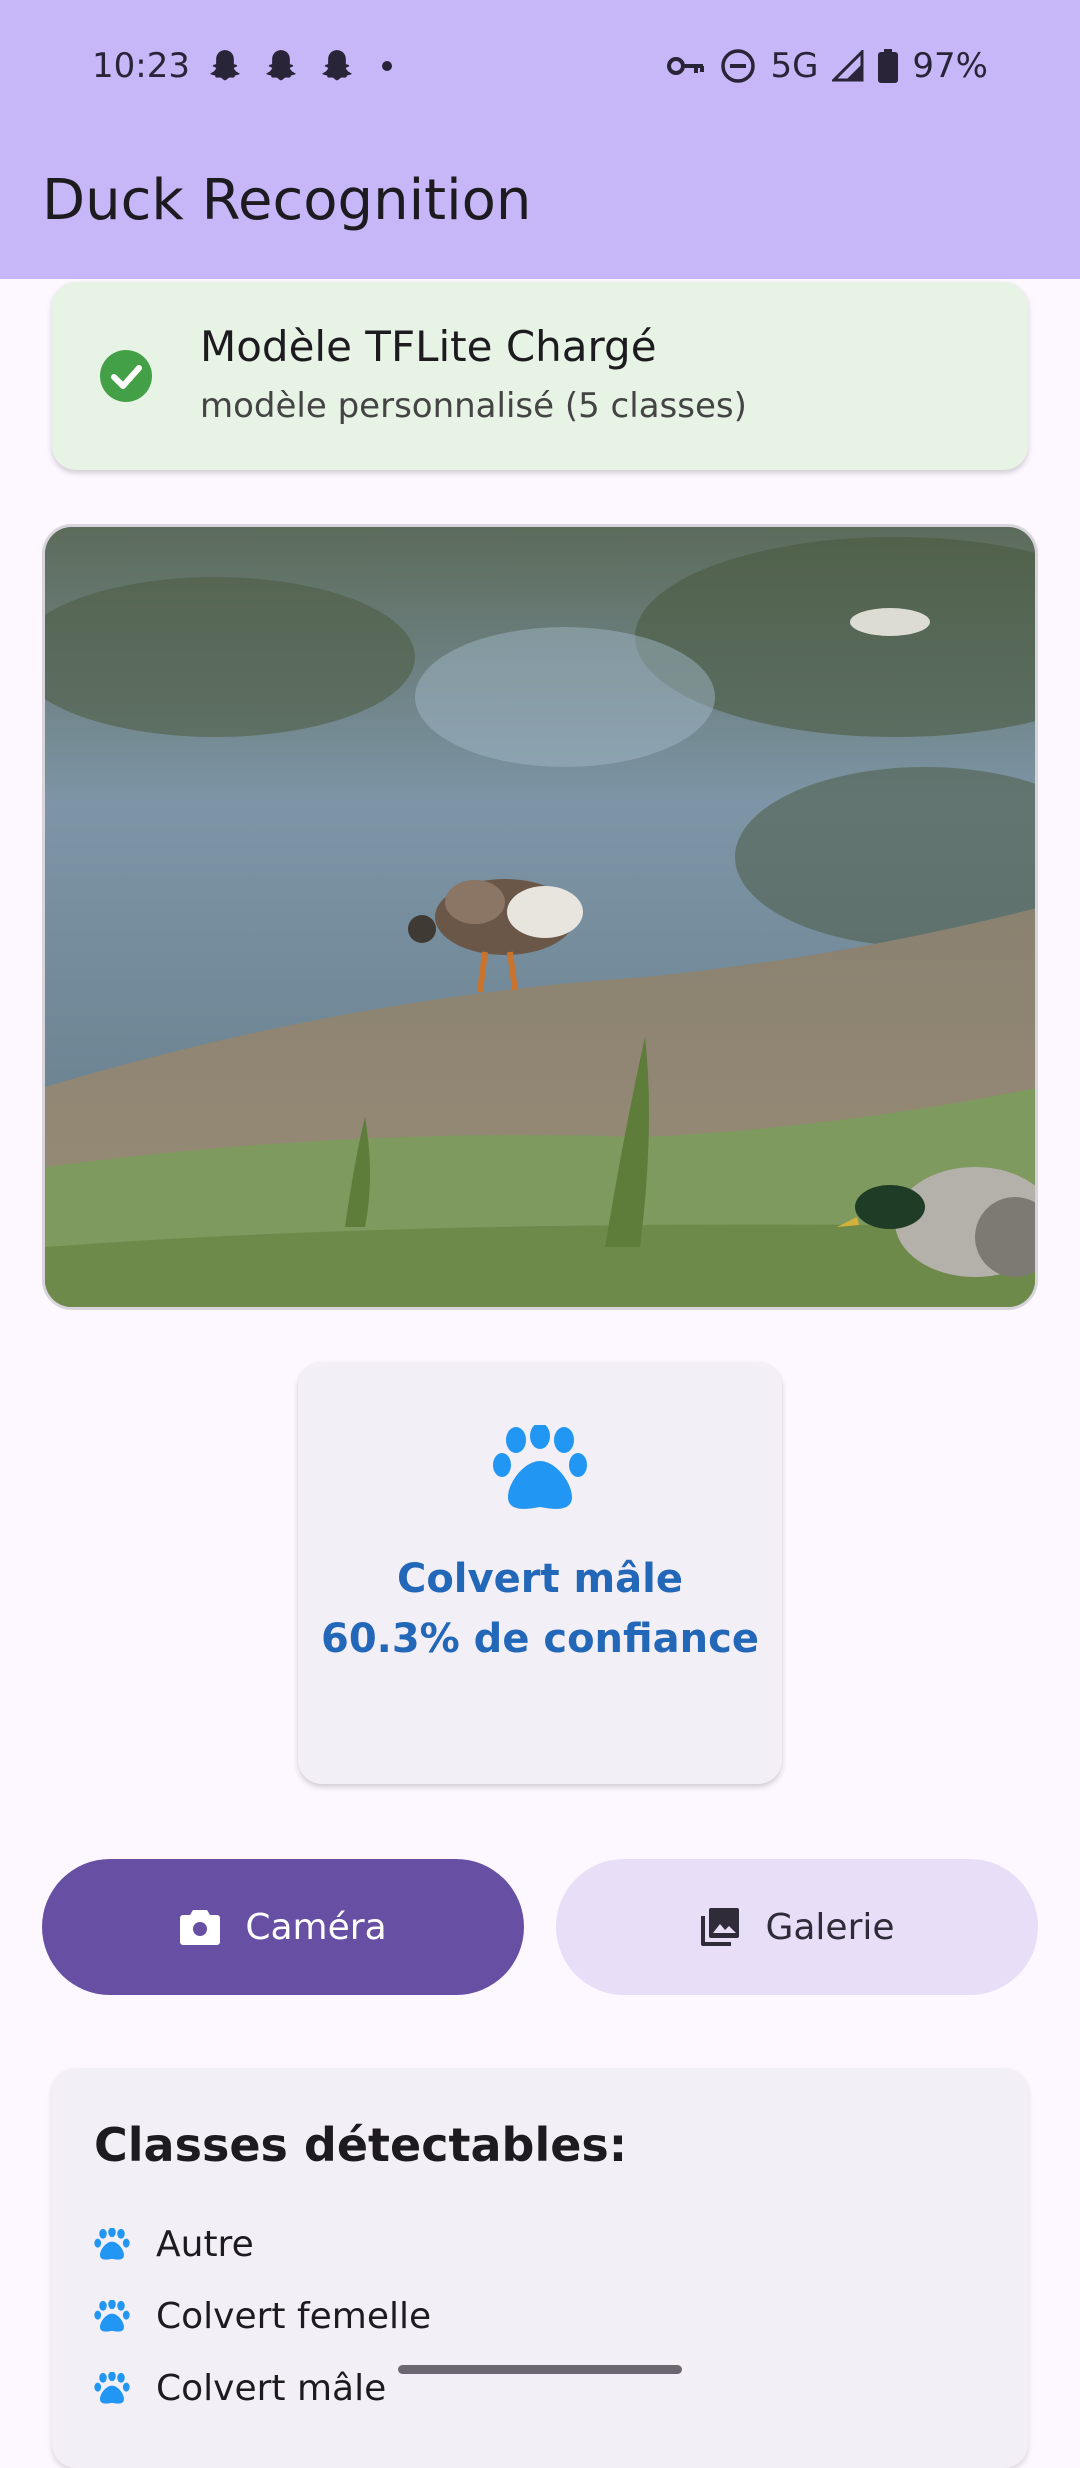  What do you see at coordinates (720, 1927) in the screenshot?
I see `photo-library-icon` at bounding box center [720, 1927].